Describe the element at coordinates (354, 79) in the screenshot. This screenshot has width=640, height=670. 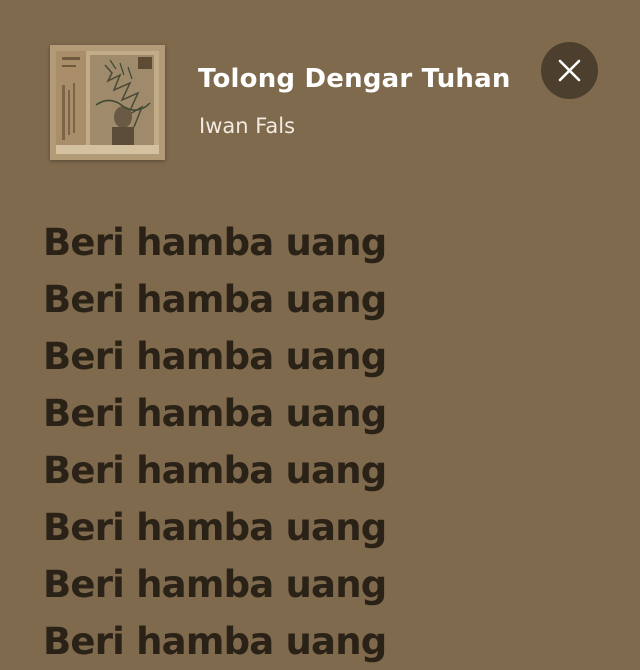
I see `song-title: Tolong Dengar Tuhan` at that location.